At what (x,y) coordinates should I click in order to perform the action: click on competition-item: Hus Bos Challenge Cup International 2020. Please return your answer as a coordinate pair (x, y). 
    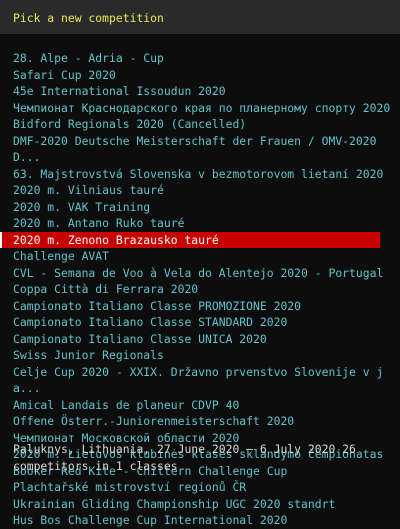
    Looking at the image, I should click on (200, 520).